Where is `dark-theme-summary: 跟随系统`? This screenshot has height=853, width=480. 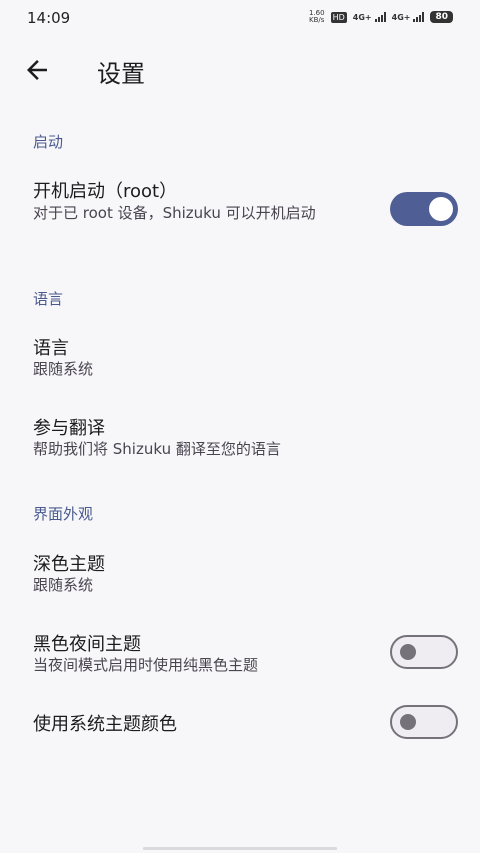 dark-theme-summary: 跟随系统 is located at coordinates (63, 585).